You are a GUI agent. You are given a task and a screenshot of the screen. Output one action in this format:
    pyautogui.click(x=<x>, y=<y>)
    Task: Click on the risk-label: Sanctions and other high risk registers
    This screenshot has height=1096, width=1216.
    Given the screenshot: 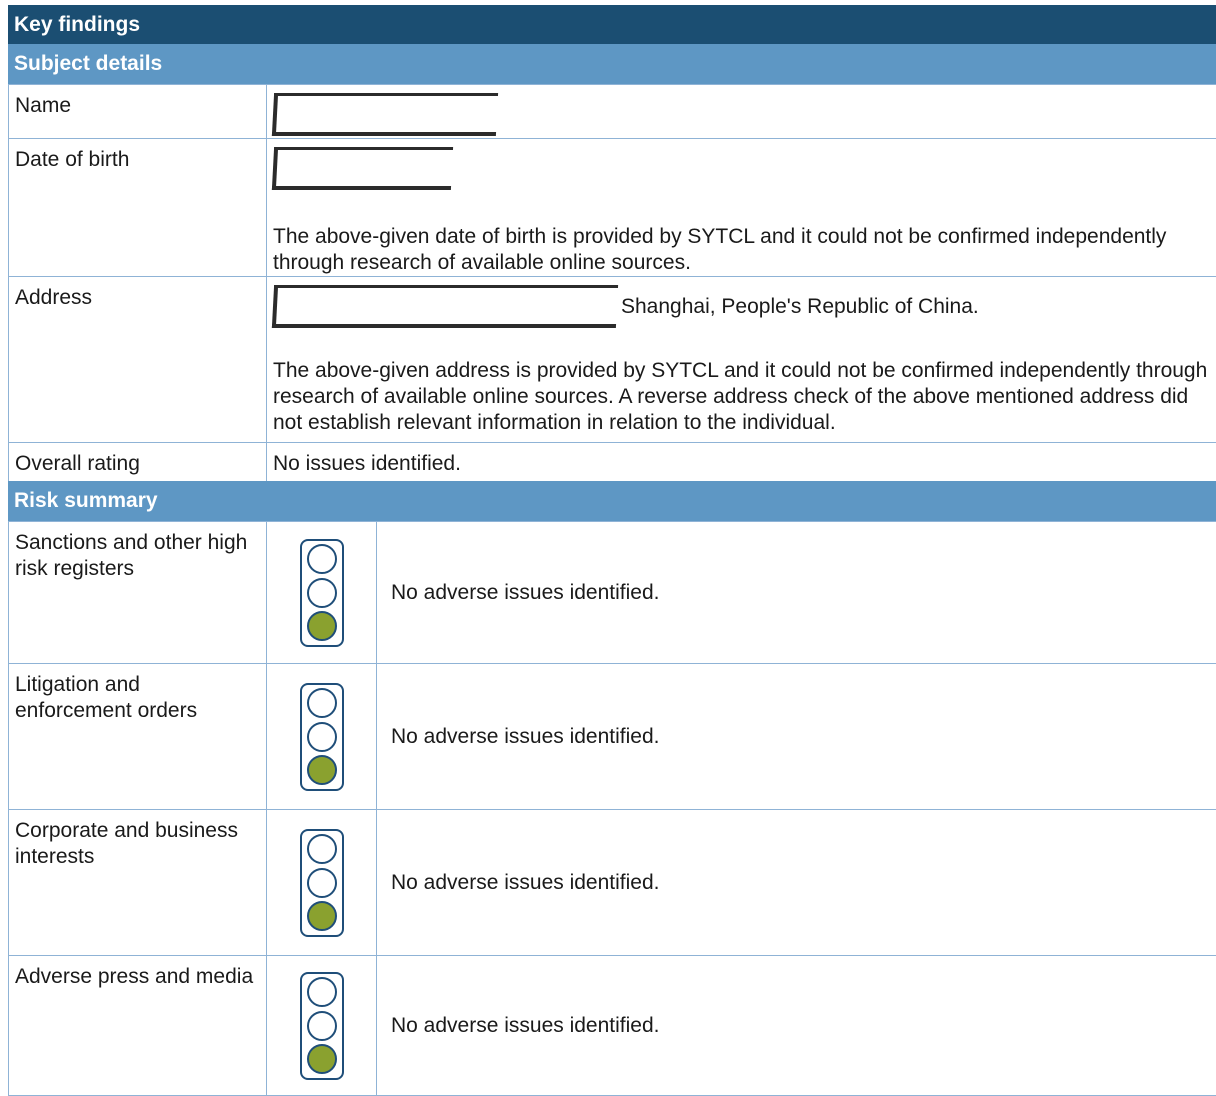 What is the action you would take?
    pyautogui.click(x=138, y=593)
    